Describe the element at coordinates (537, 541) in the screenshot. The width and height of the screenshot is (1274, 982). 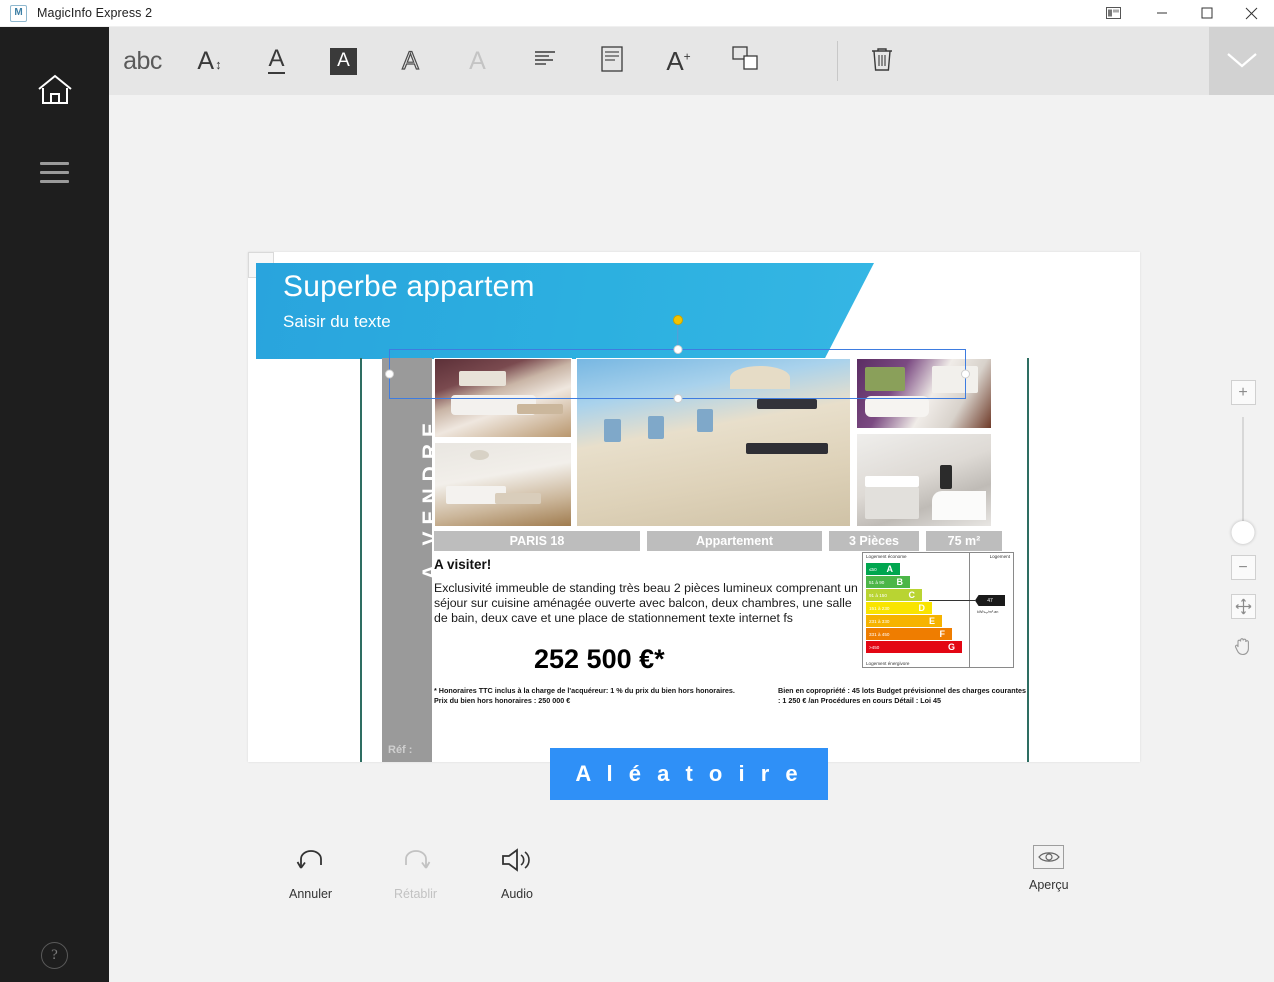
I see `tag-location: PARIS 18` at that location.